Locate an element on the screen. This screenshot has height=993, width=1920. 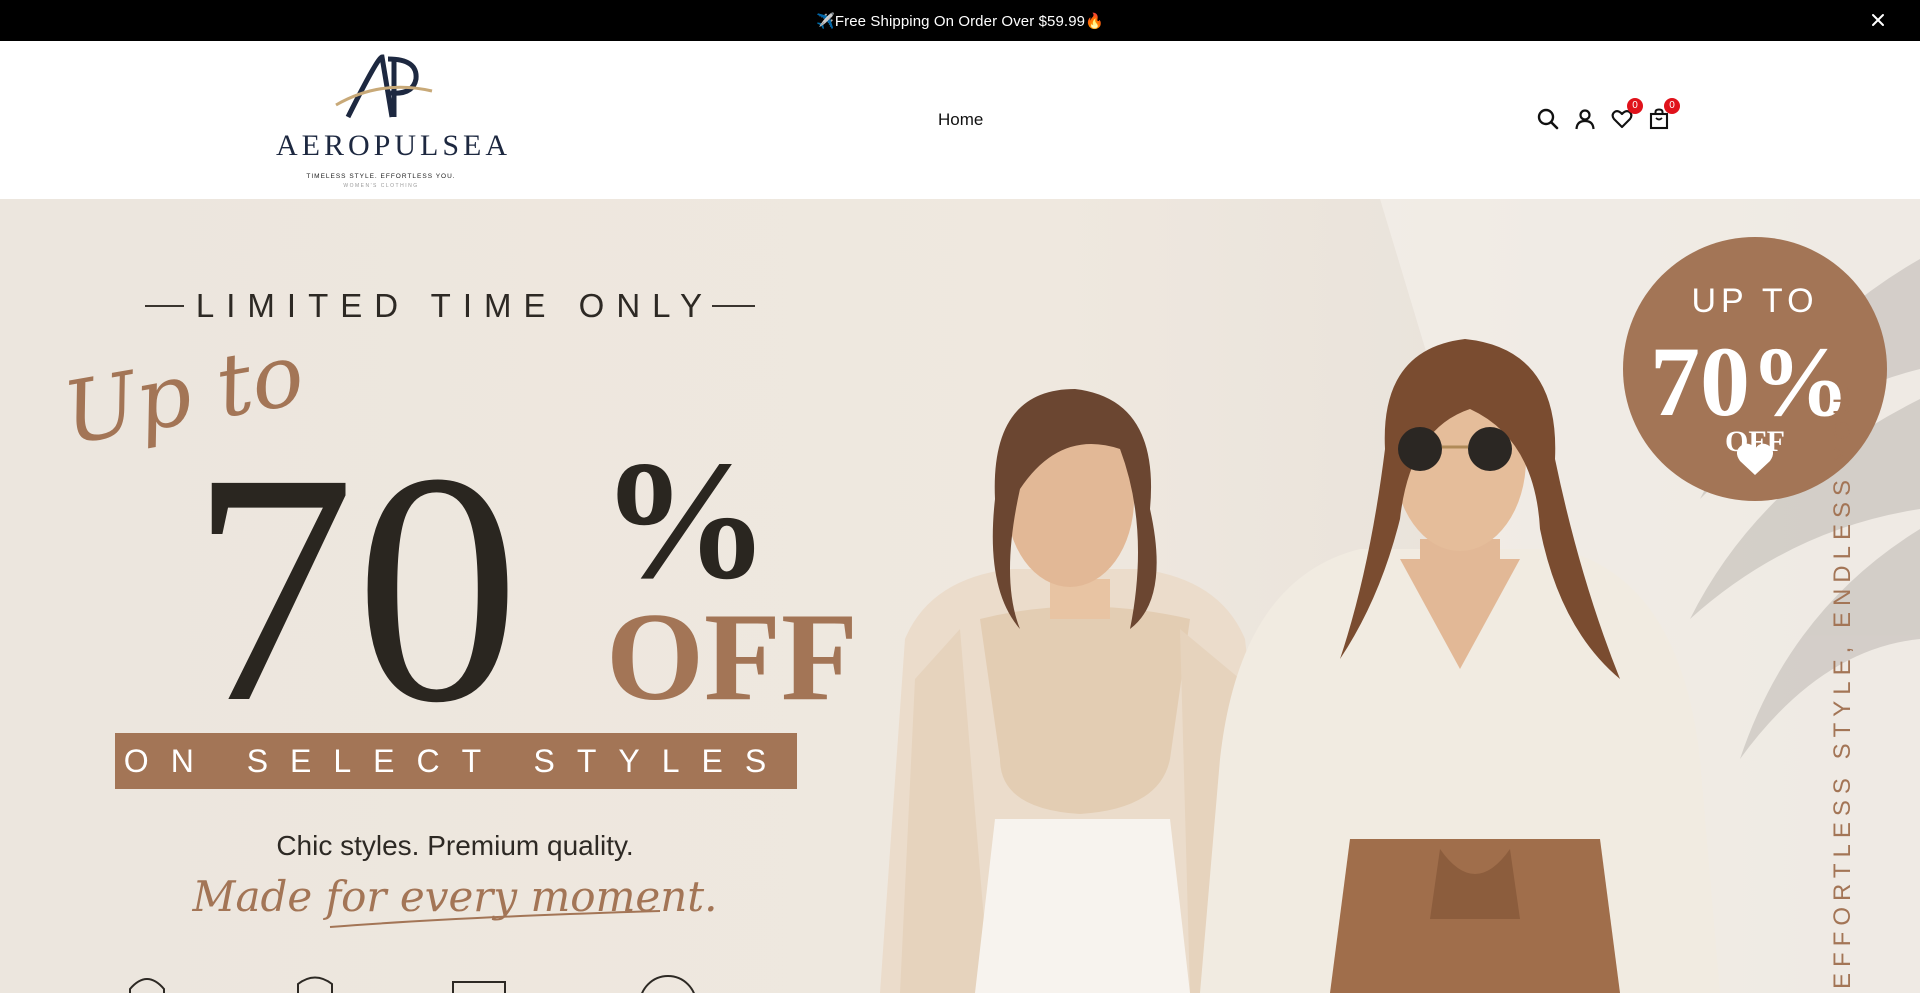
user-icon is located at coordinates (1585, 119).